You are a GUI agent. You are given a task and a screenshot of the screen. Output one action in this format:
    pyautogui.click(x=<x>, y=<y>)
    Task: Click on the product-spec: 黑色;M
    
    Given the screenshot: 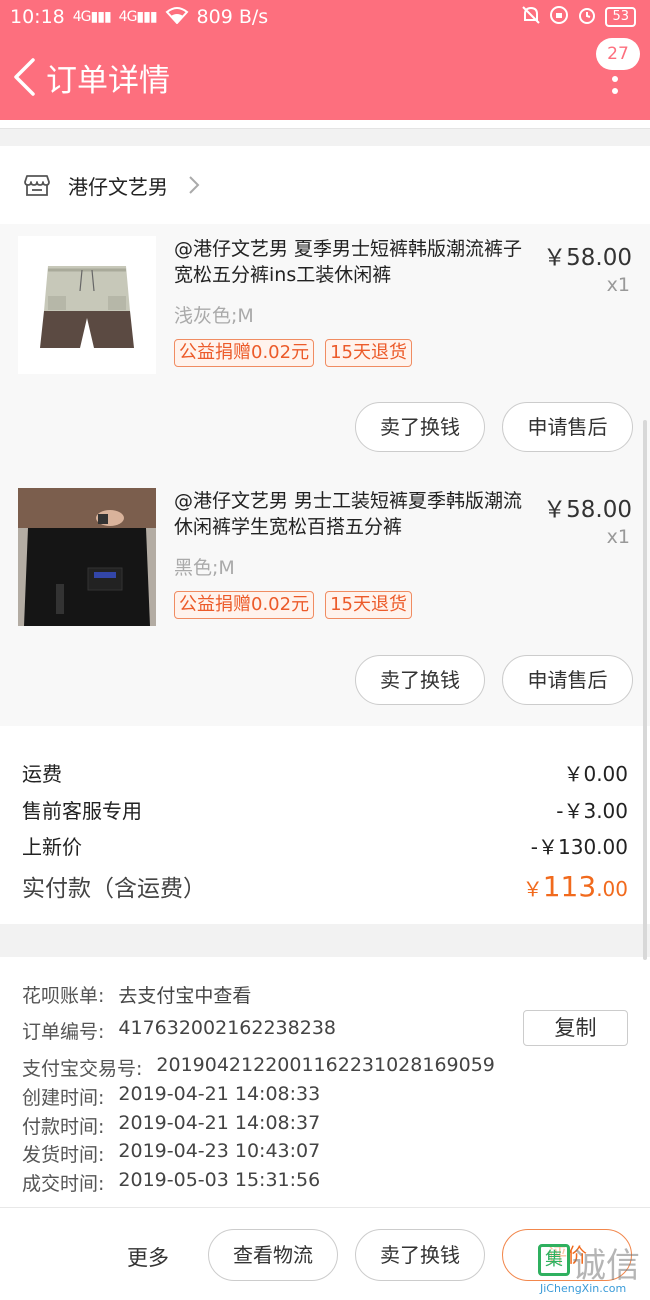 What is the action you would take?
    pyautogui.click(x=204, y=568)
    